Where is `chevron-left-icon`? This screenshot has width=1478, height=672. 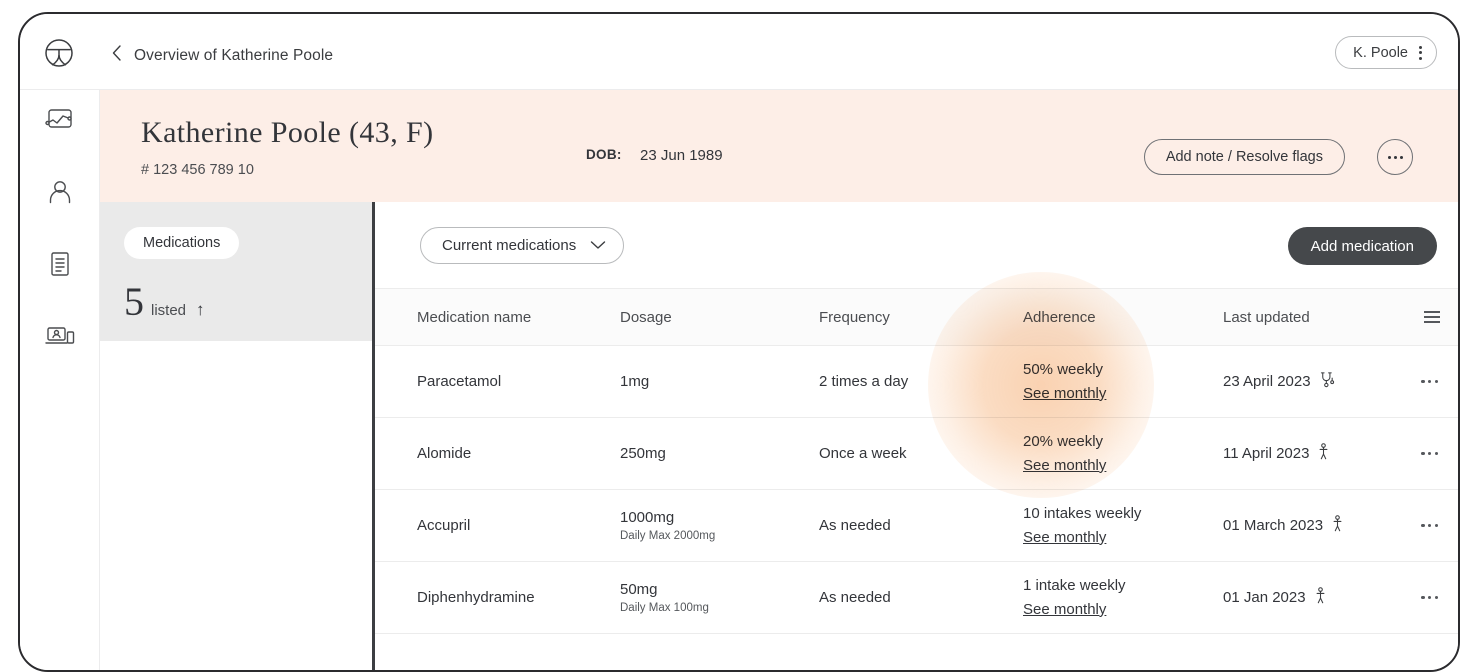
chevron-left-icon is located at coordinates (117, 53).